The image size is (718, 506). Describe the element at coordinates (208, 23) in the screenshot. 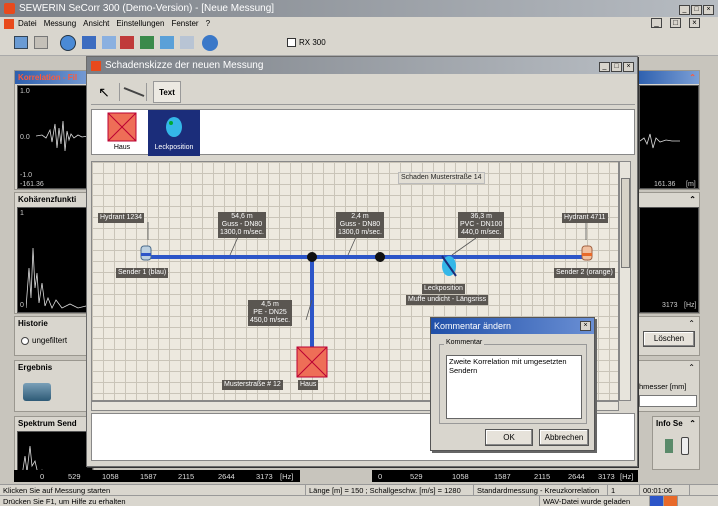

I see `menu-help: ?` at that location.